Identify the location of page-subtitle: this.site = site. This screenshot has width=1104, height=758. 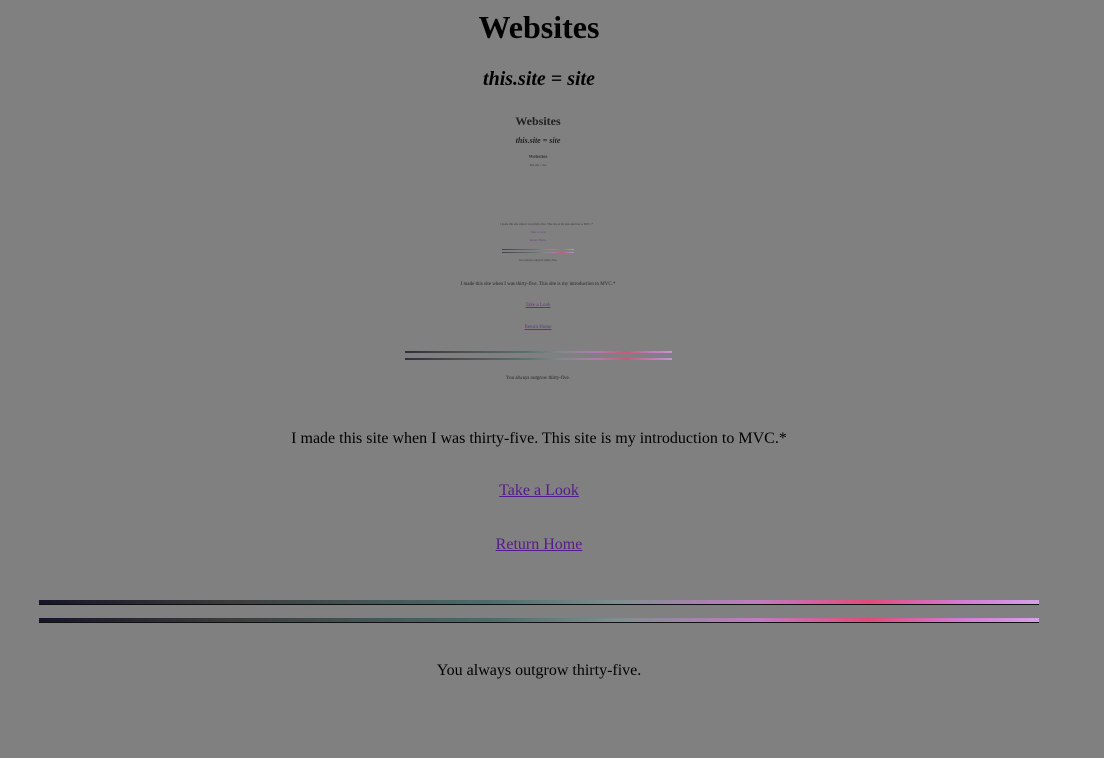
(539, 79).